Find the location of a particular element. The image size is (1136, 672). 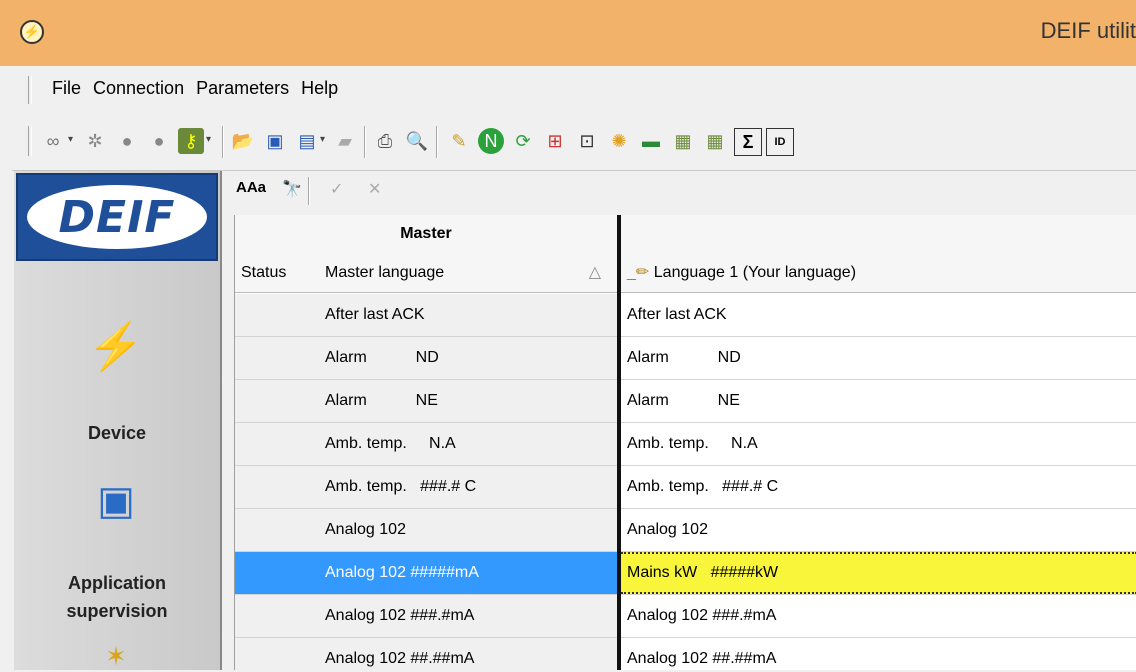

language-cell: Alarm NE is located at coordinates (878, 401).